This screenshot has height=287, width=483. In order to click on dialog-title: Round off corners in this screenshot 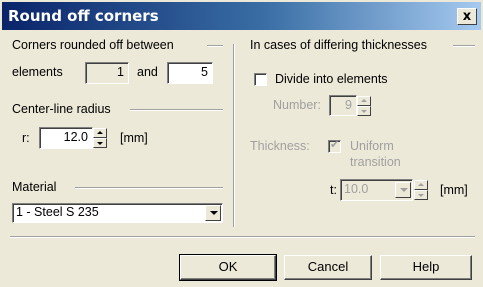, I will do `click(83, 16)`.